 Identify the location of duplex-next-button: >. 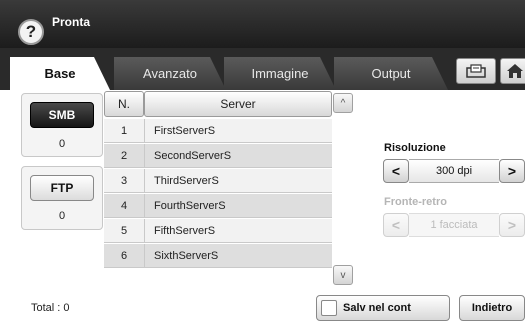
(512, 225).